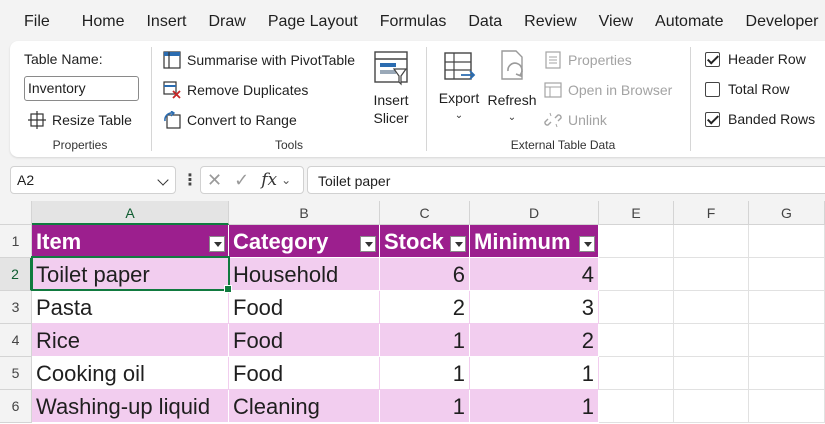 The image size is (825, 424). I want to click on column-header-f: F, so click(711, 213).